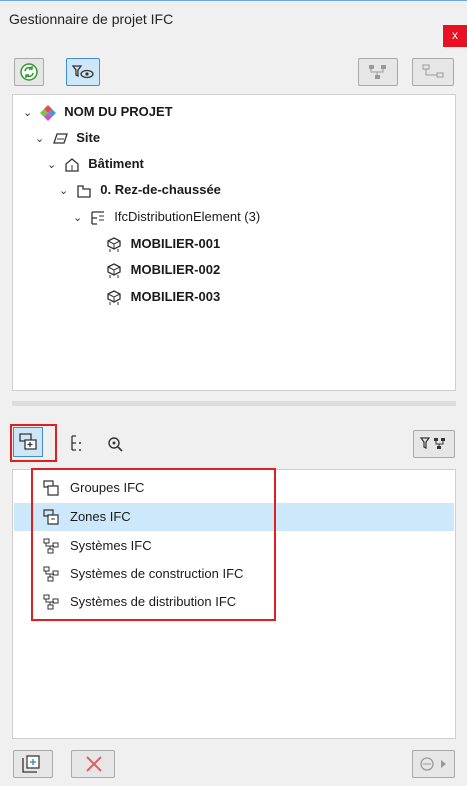  Describe the element at coordinates (116, 163) in the screenshot. I see `tree-label: Bâtiment` at that location.